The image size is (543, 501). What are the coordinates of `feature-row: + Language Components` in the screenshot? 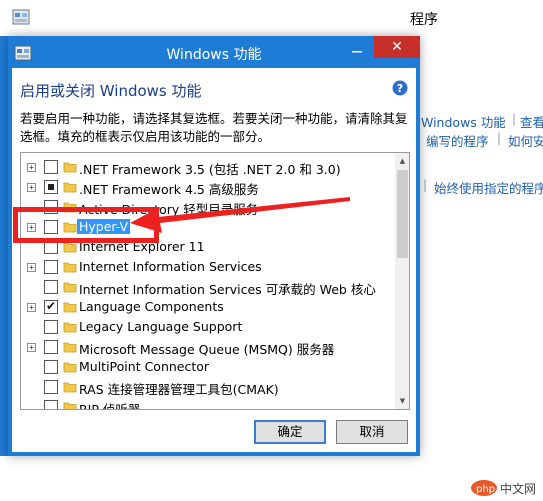 It's located at (208, 307).